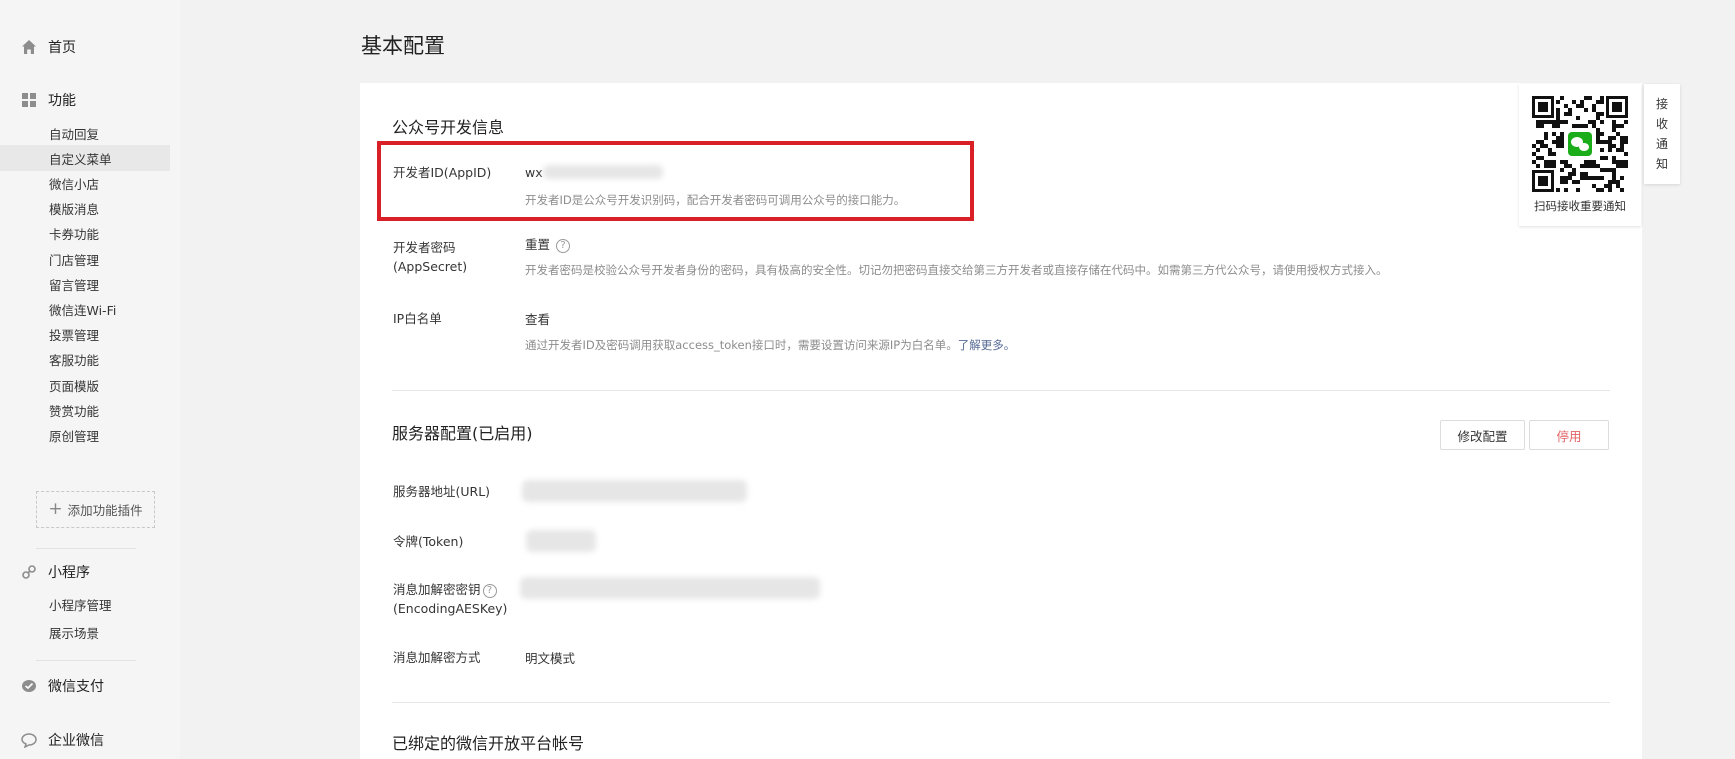 The image size is (1735, 759). Describe the element at coordinates (1661, 144) in the screenshot. I see `notice-tab-char: 通` at that location.